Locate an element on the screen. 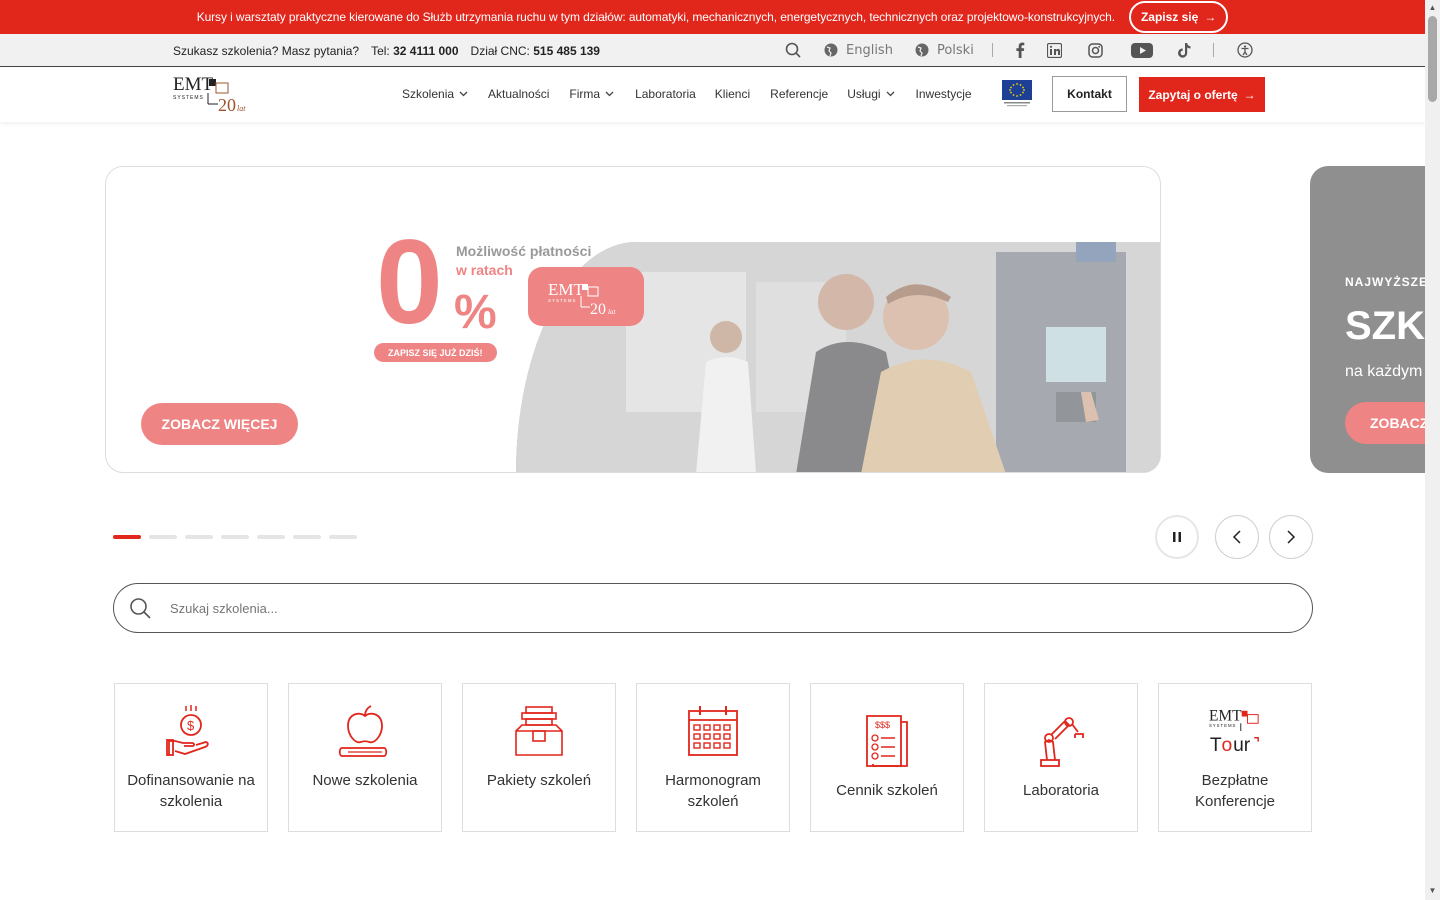 This screenshot has height=900, width=1440. svg-text: ur is located at coordinates (1242, 745).